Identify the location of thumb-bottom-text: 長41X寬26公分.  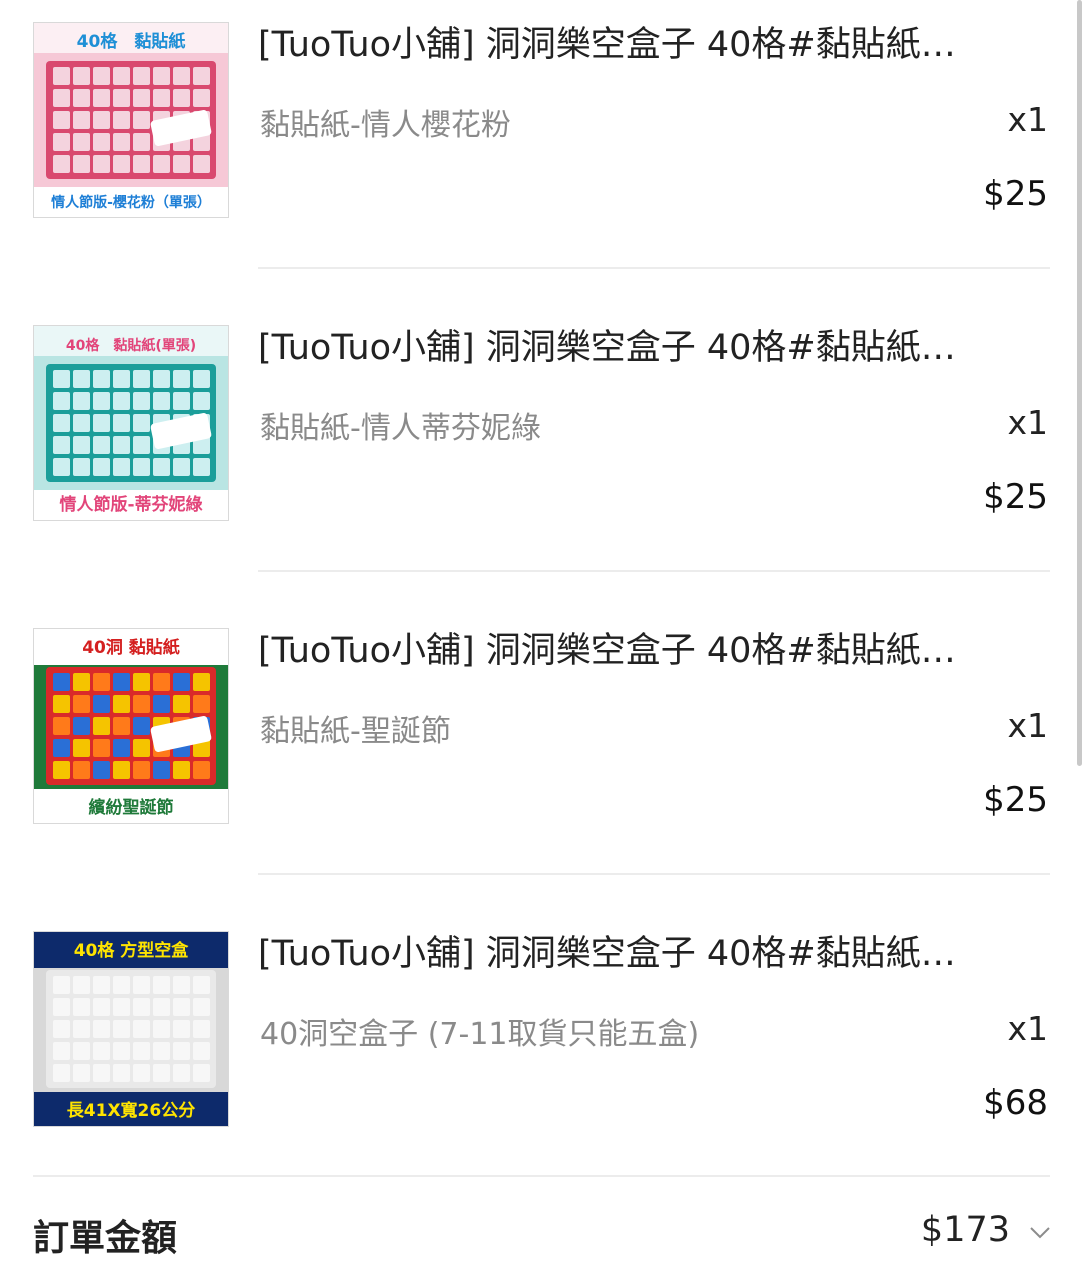
(131, 1110).